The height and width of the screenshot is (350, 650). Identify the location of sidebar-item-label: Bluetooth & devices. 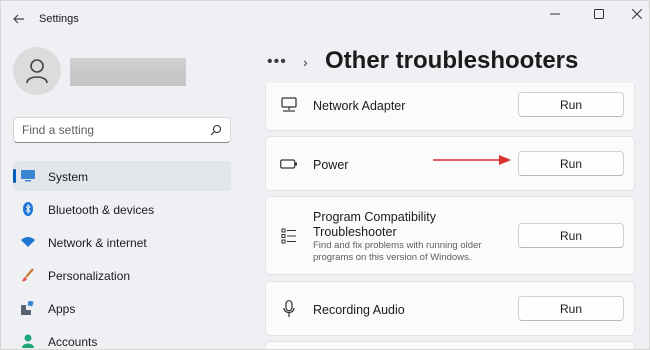
(101, 210).